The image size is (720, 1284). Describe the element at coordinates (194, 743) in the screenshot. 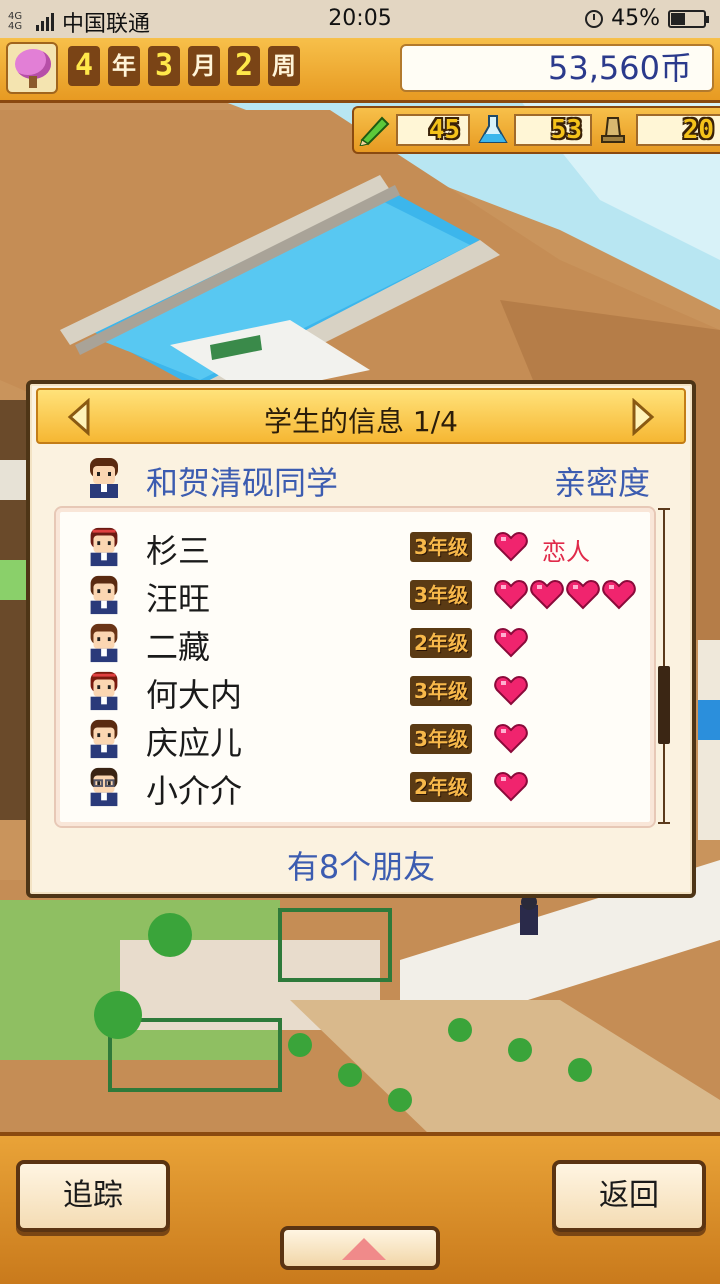

I see `friend-name: 庆应儿` at that location.